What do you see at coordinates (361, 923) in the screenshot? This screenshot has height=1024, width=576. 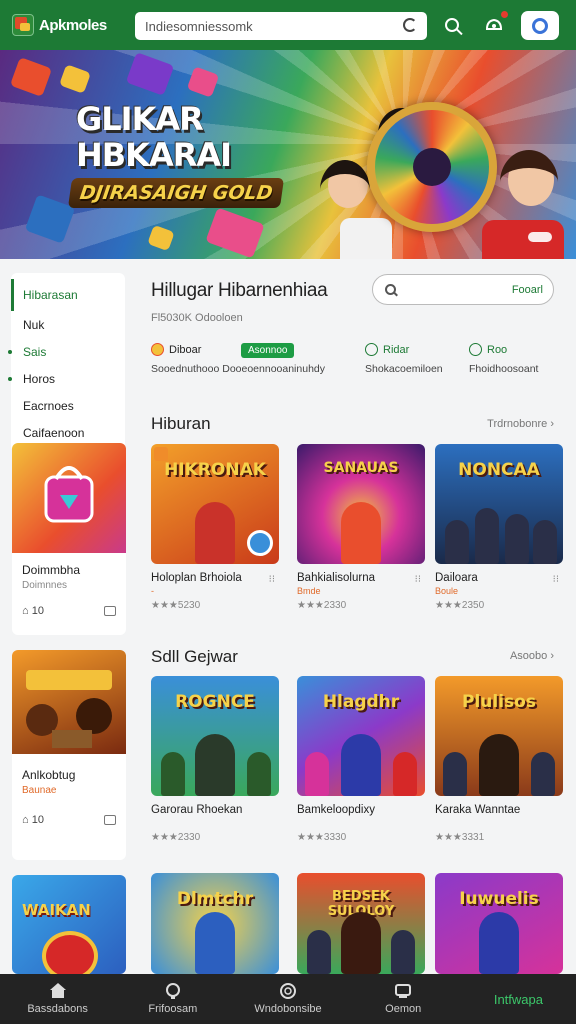 I see `app-card: BEDSEK SULOLOY` at bounding box center [361, 923].